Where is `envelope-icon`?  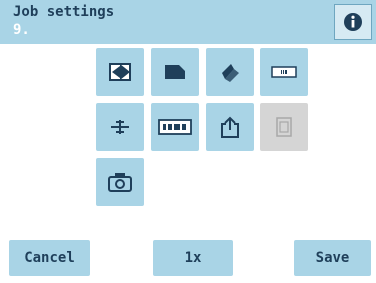
envelope-icon is located at coordinates (175, 72).